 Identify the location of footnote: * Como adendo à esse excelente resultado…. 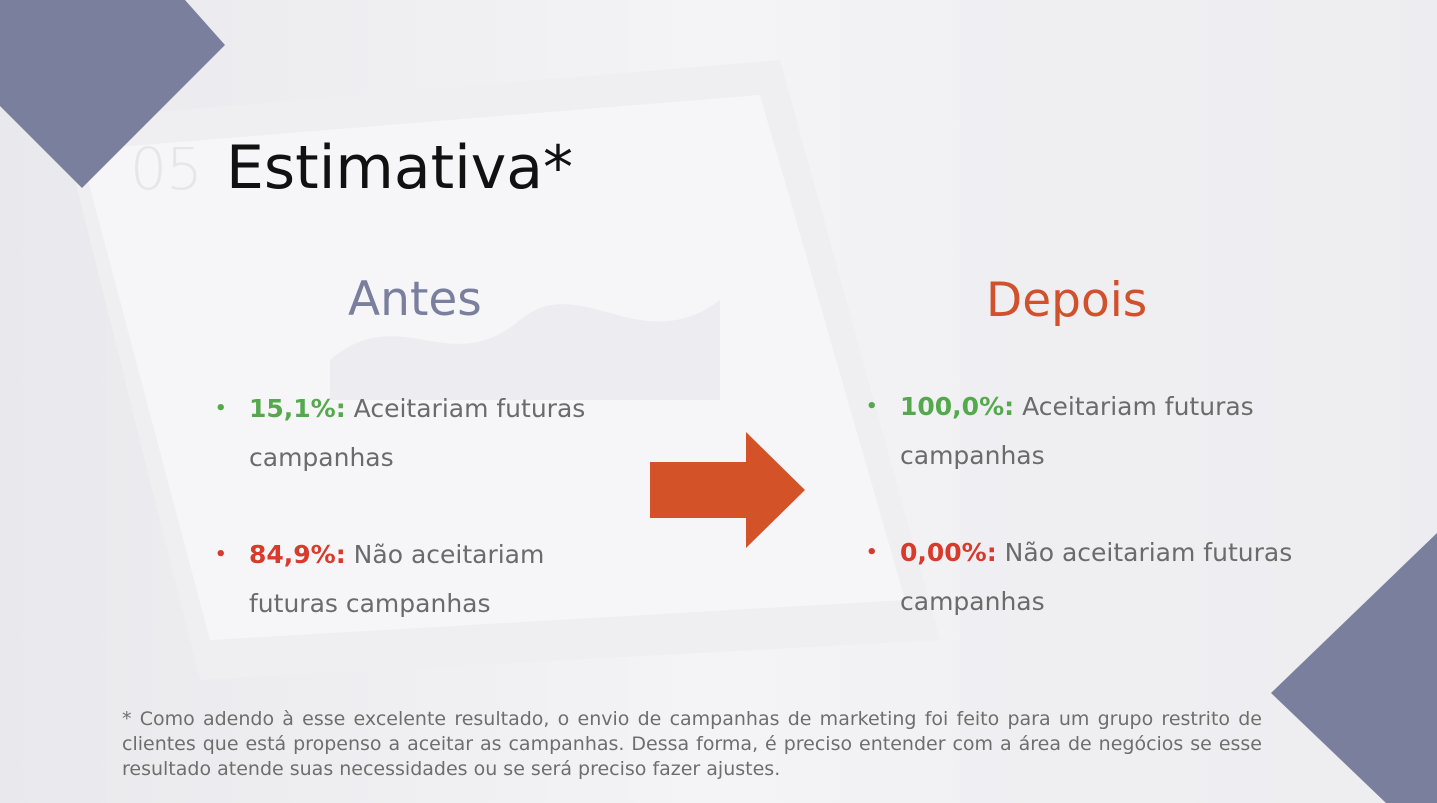
(692, 744).